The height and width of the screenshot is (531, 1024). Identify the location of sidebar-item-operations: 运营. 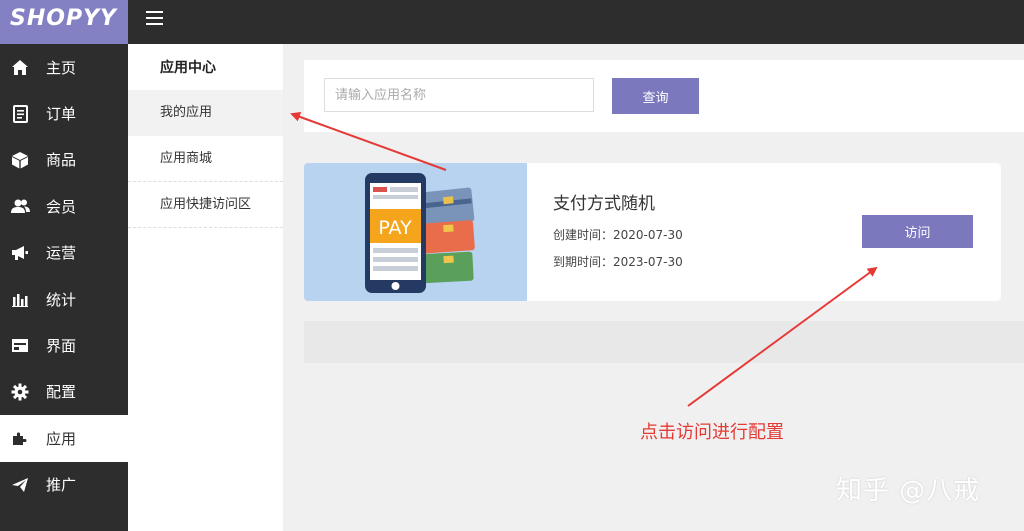
(64, 253).